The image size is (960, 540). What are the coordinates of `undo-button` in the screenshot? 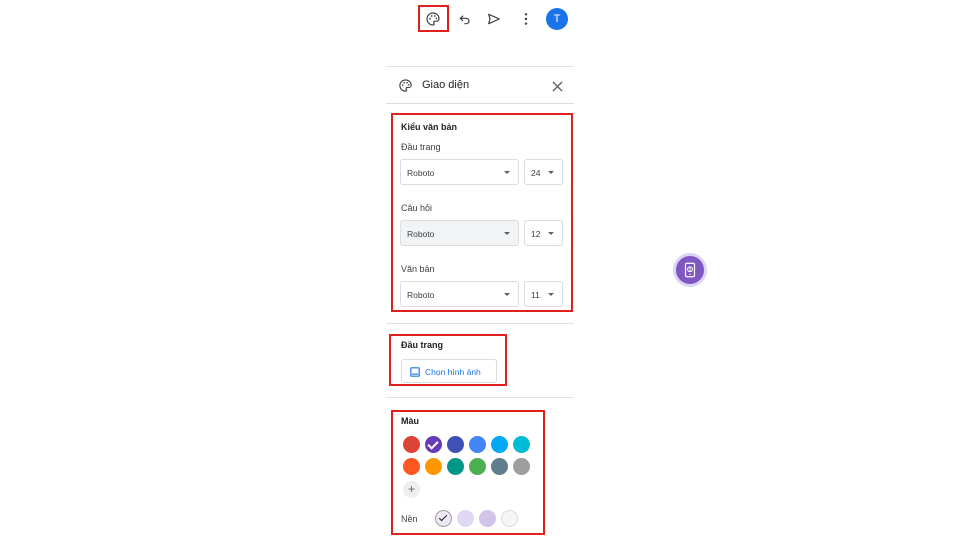 It's located at (465, 19).